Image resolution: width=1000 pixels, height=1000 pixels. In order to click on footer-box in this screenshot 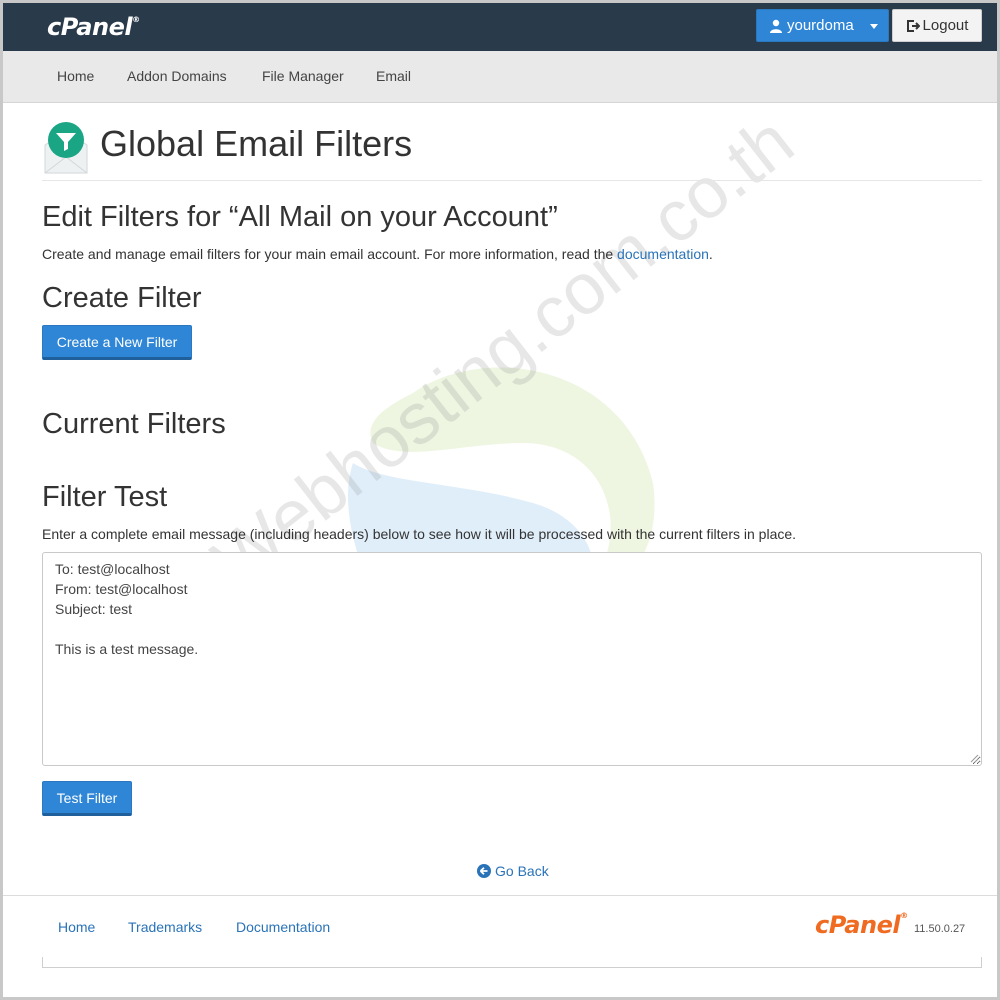, I will do `click(512, 962)`.